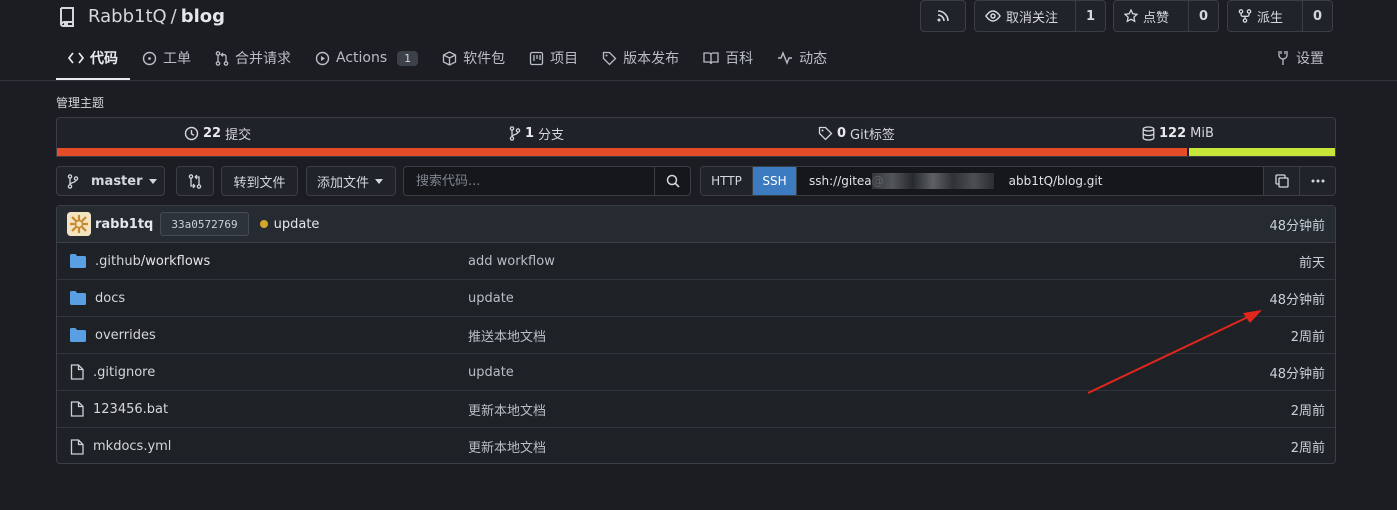 The image size is (1397, 510). Describe the element at coordinates (696, 298) in the screenshot. I see `file-row: docs update 48分钟前` at that location.